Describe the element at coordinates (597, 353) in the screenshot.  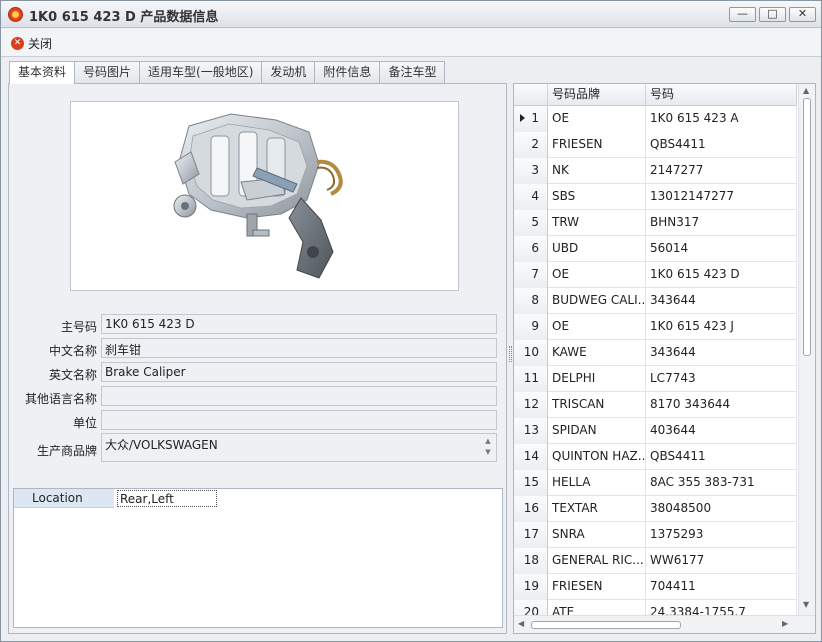
I see `cell-brand: KAWE` at that location.